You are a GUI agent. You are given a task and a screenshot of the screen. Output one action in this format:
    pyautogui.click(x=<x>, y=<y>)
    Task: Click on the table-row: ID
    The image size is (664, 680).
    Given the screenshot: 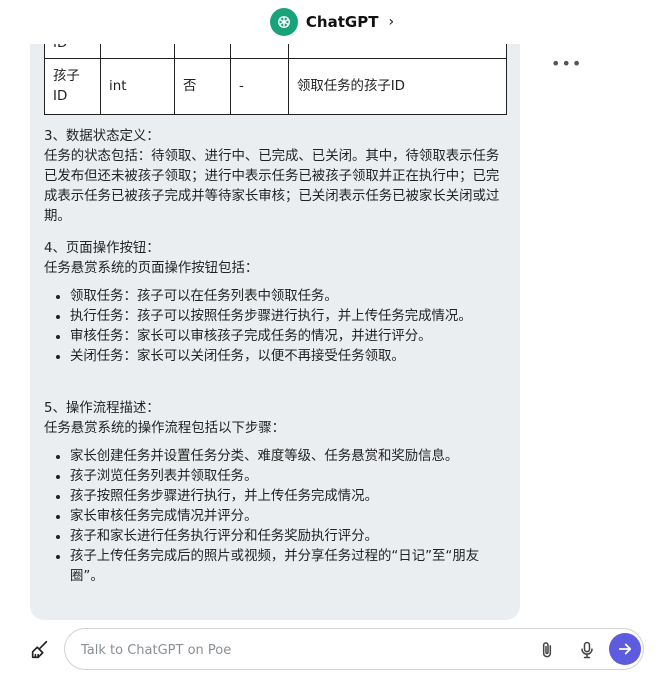 What is the action you would take?
    pyautogui.click(x=275, y=51)
    